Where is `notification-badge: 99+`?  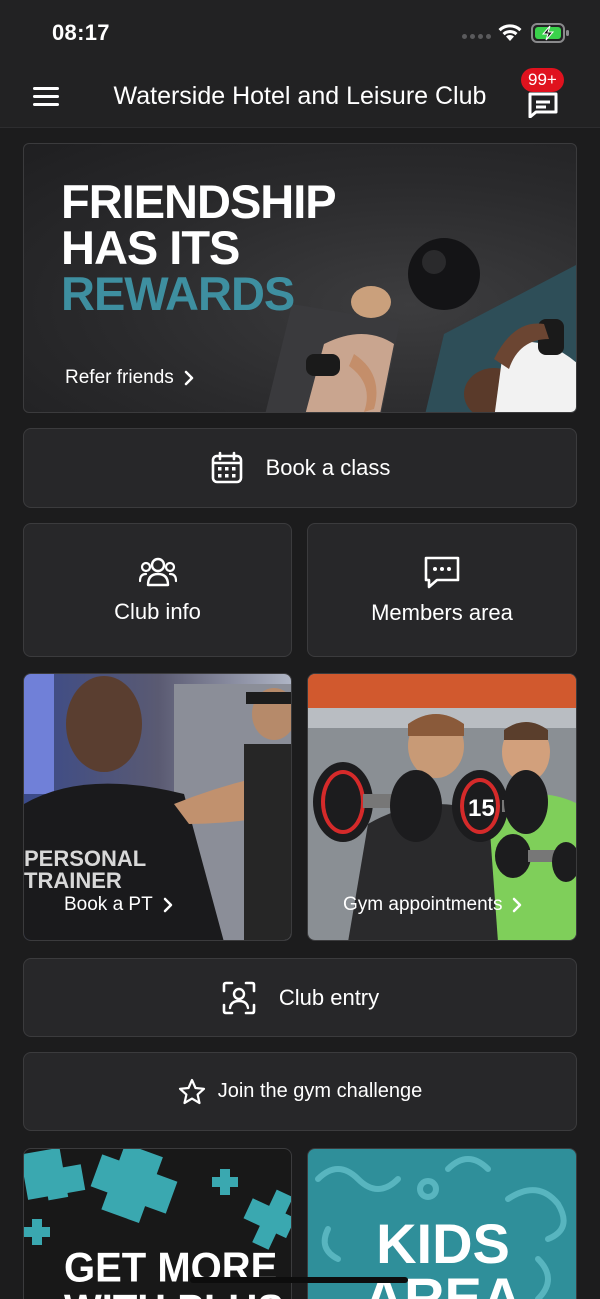
notification-badge: 99+ is located at coordinates (542, 80).